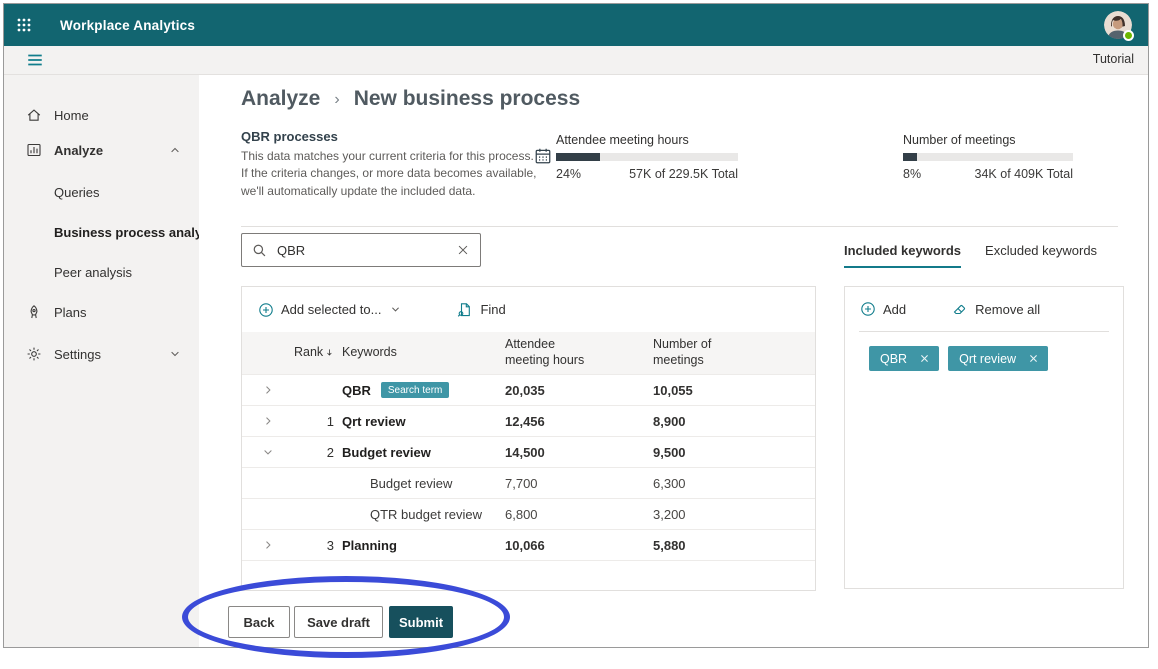 The width and height of the screenshot is (1158, 669). I want to click on keyword-search-box, so click(361, 250).